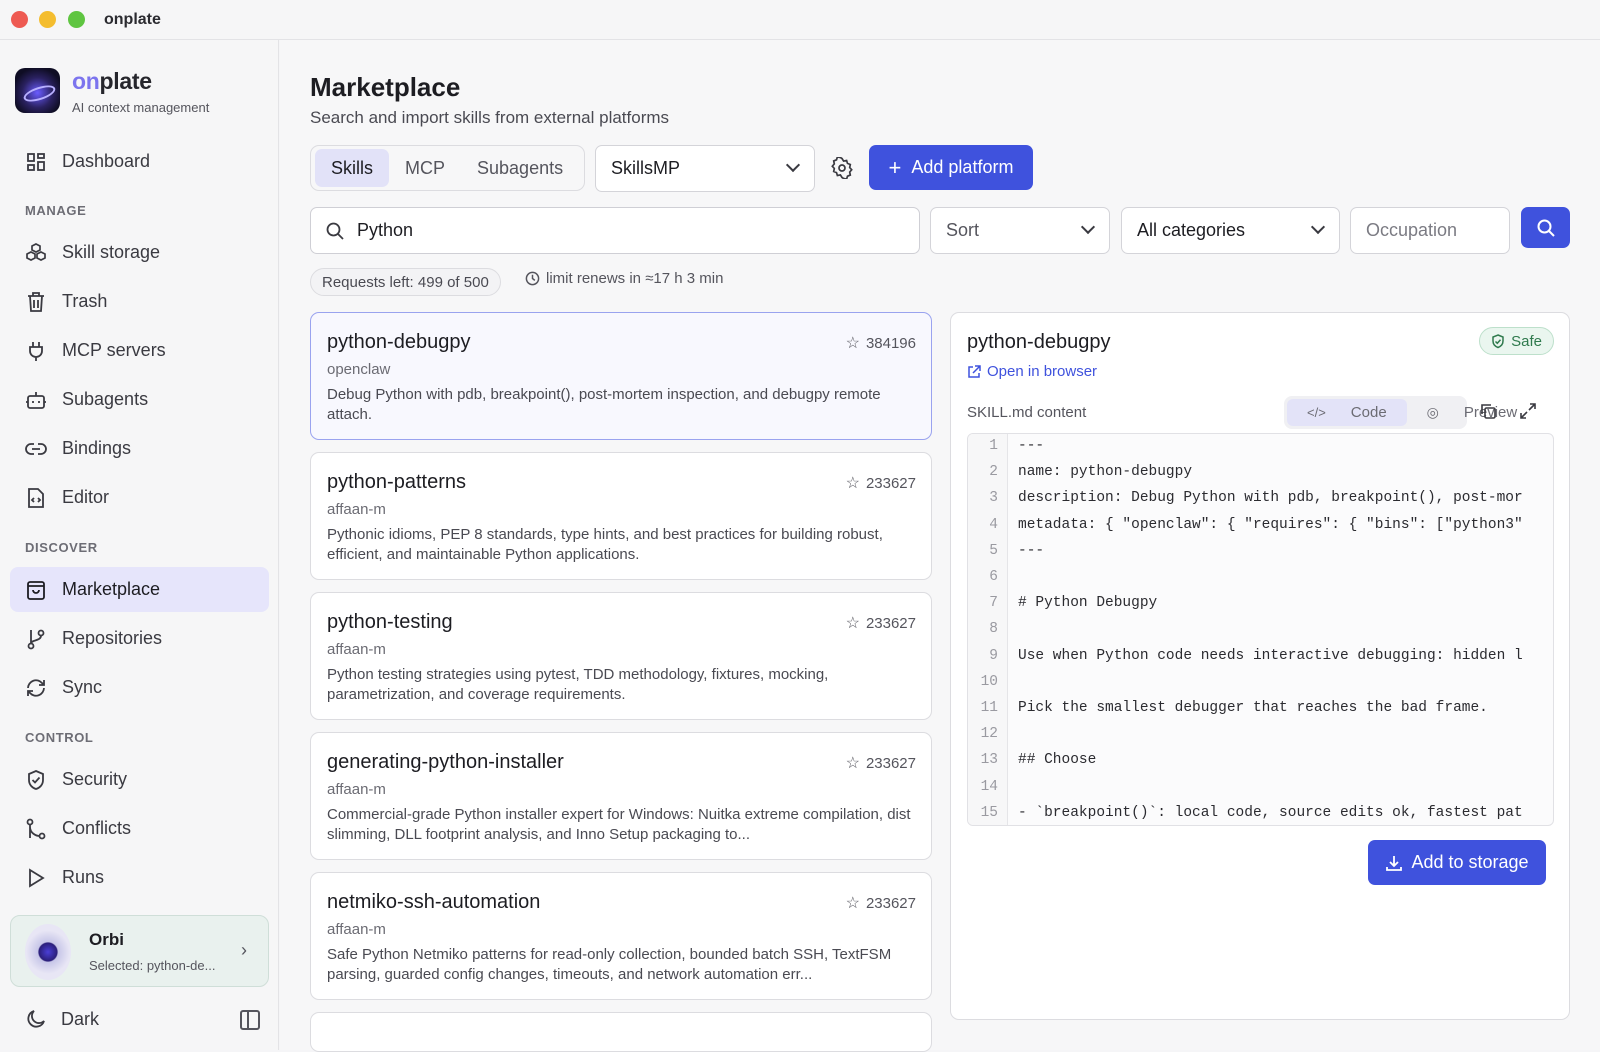  I want to click on app-logo, so click(37, 90).